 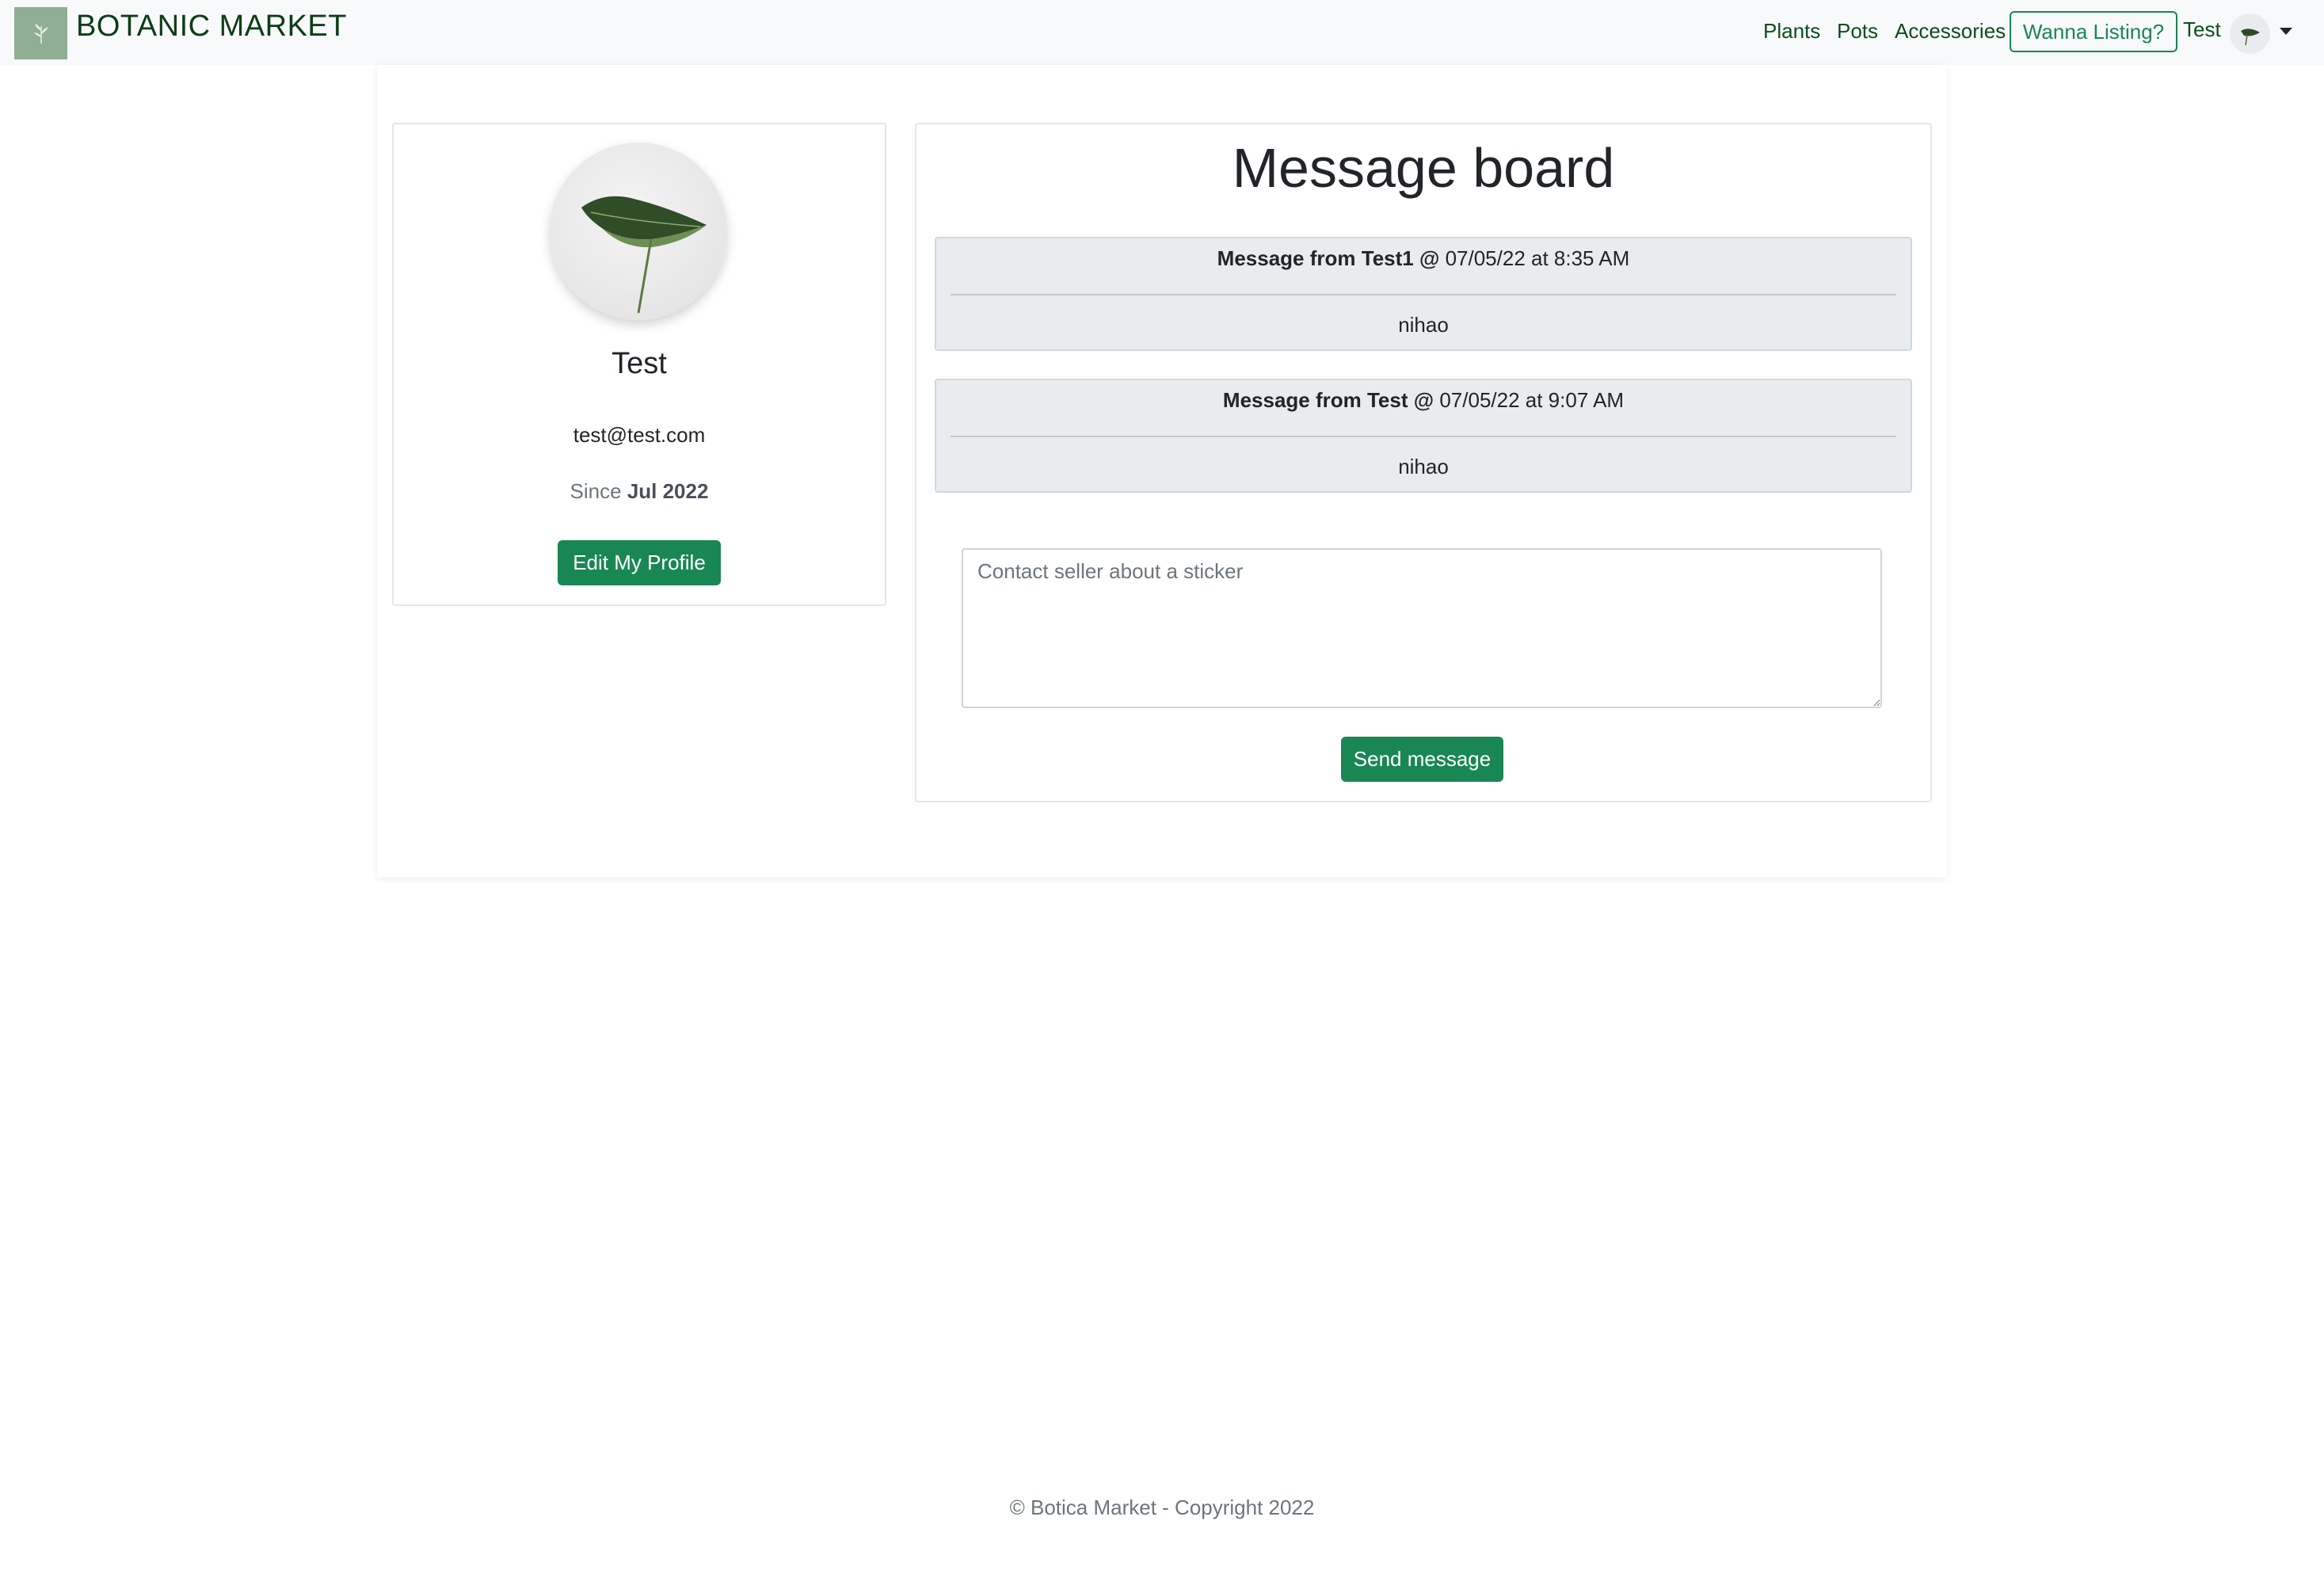 I want to click on send-message-button: Send message, so click(x=1422, y=759).